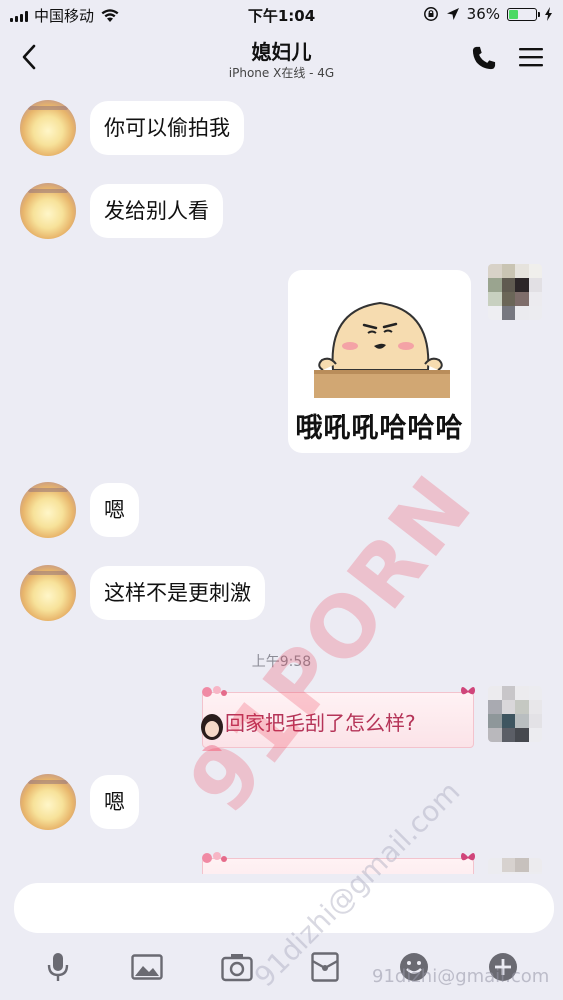 Image resolution: width=563 pixels, height=1000 pixels. Describe the element at coordinates (281, 937) in the screenshot. I see `input-area` at that location.